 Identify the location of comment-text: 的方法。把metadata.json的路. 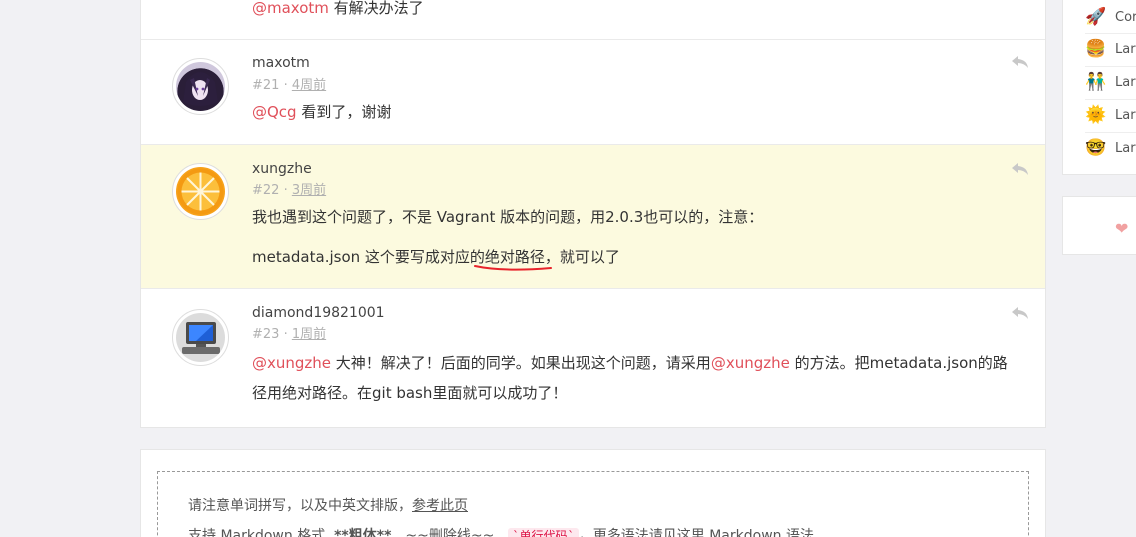
(898, 363).